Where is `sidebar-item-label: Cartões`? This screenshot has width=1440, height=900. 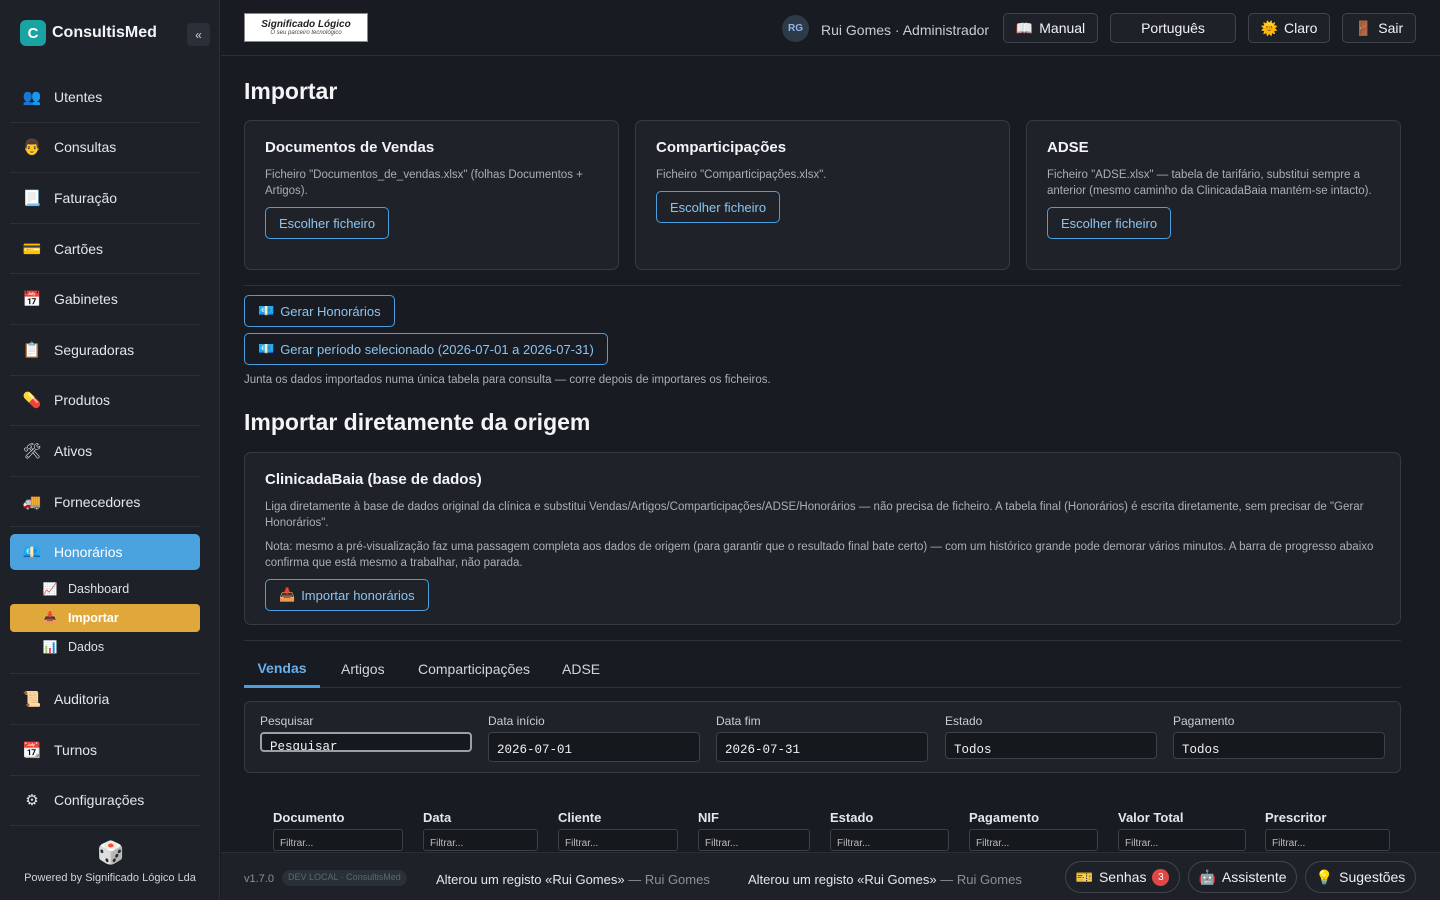 sidebar-item-label: Cartões is located at coordinates (79, 248).